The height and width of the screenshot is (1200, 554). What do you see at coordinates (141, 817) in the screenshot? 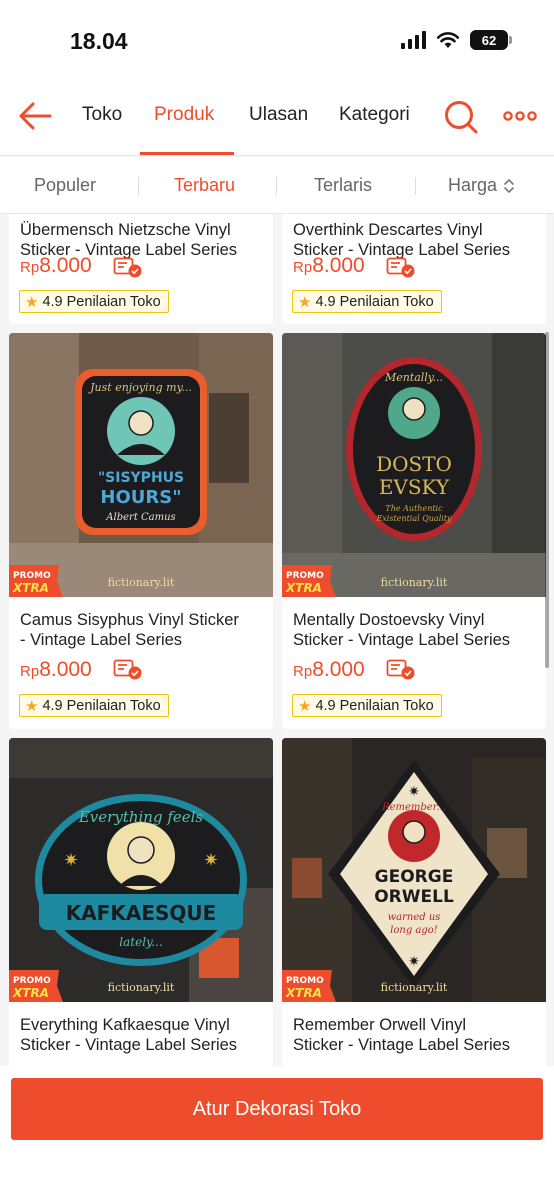
I see `sticker-top-text: Everything feels` at bounding box center [141, 817].